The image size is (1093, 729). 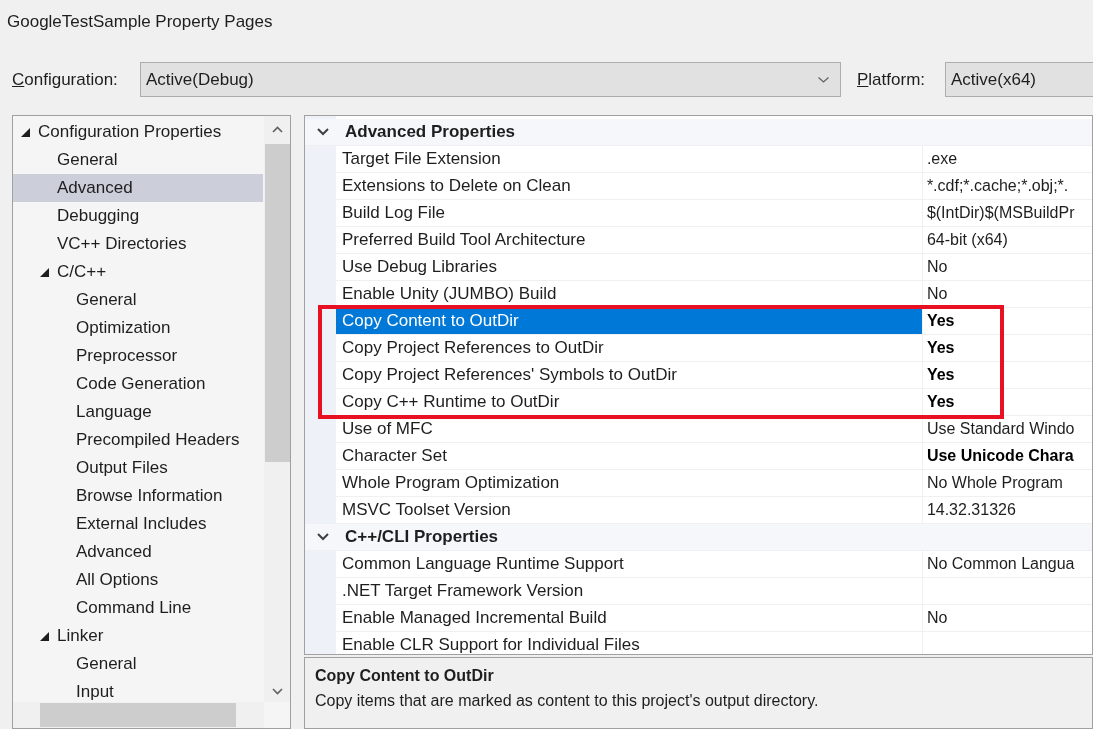 I want to click on tree-item: External Includes, so click(x=141, y=524).